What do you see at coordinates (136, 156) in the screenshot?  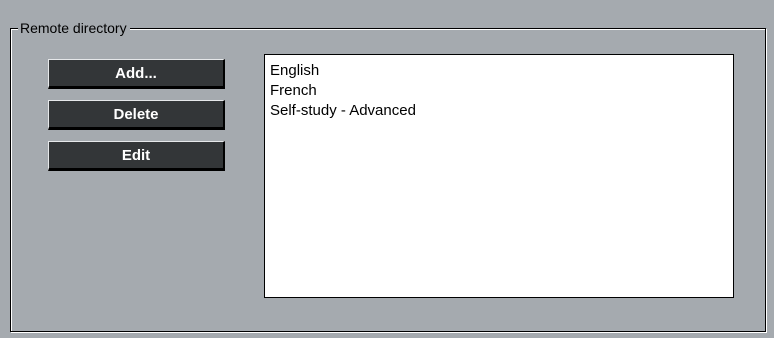 I see `edit-button: Edit` at bounding box center [136, 156].